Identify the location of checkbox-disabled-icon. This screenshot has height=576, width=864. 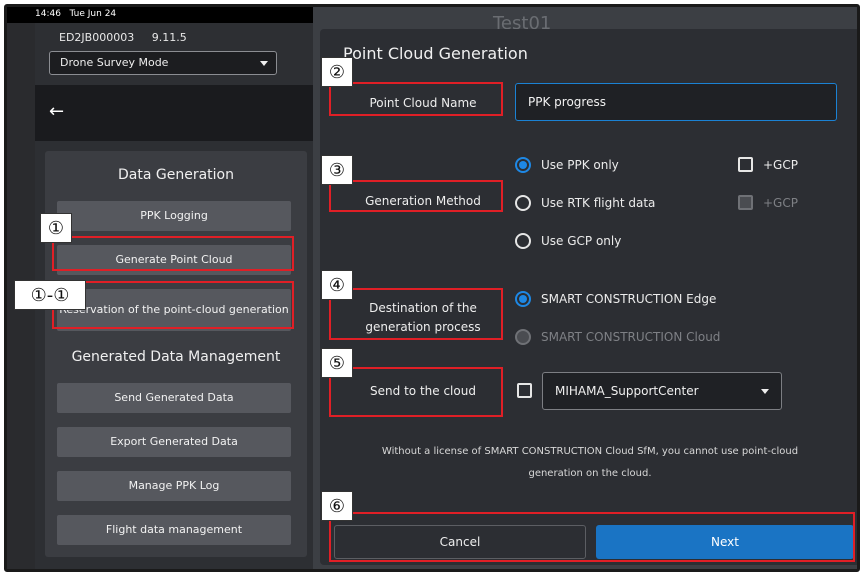
(745, 202).